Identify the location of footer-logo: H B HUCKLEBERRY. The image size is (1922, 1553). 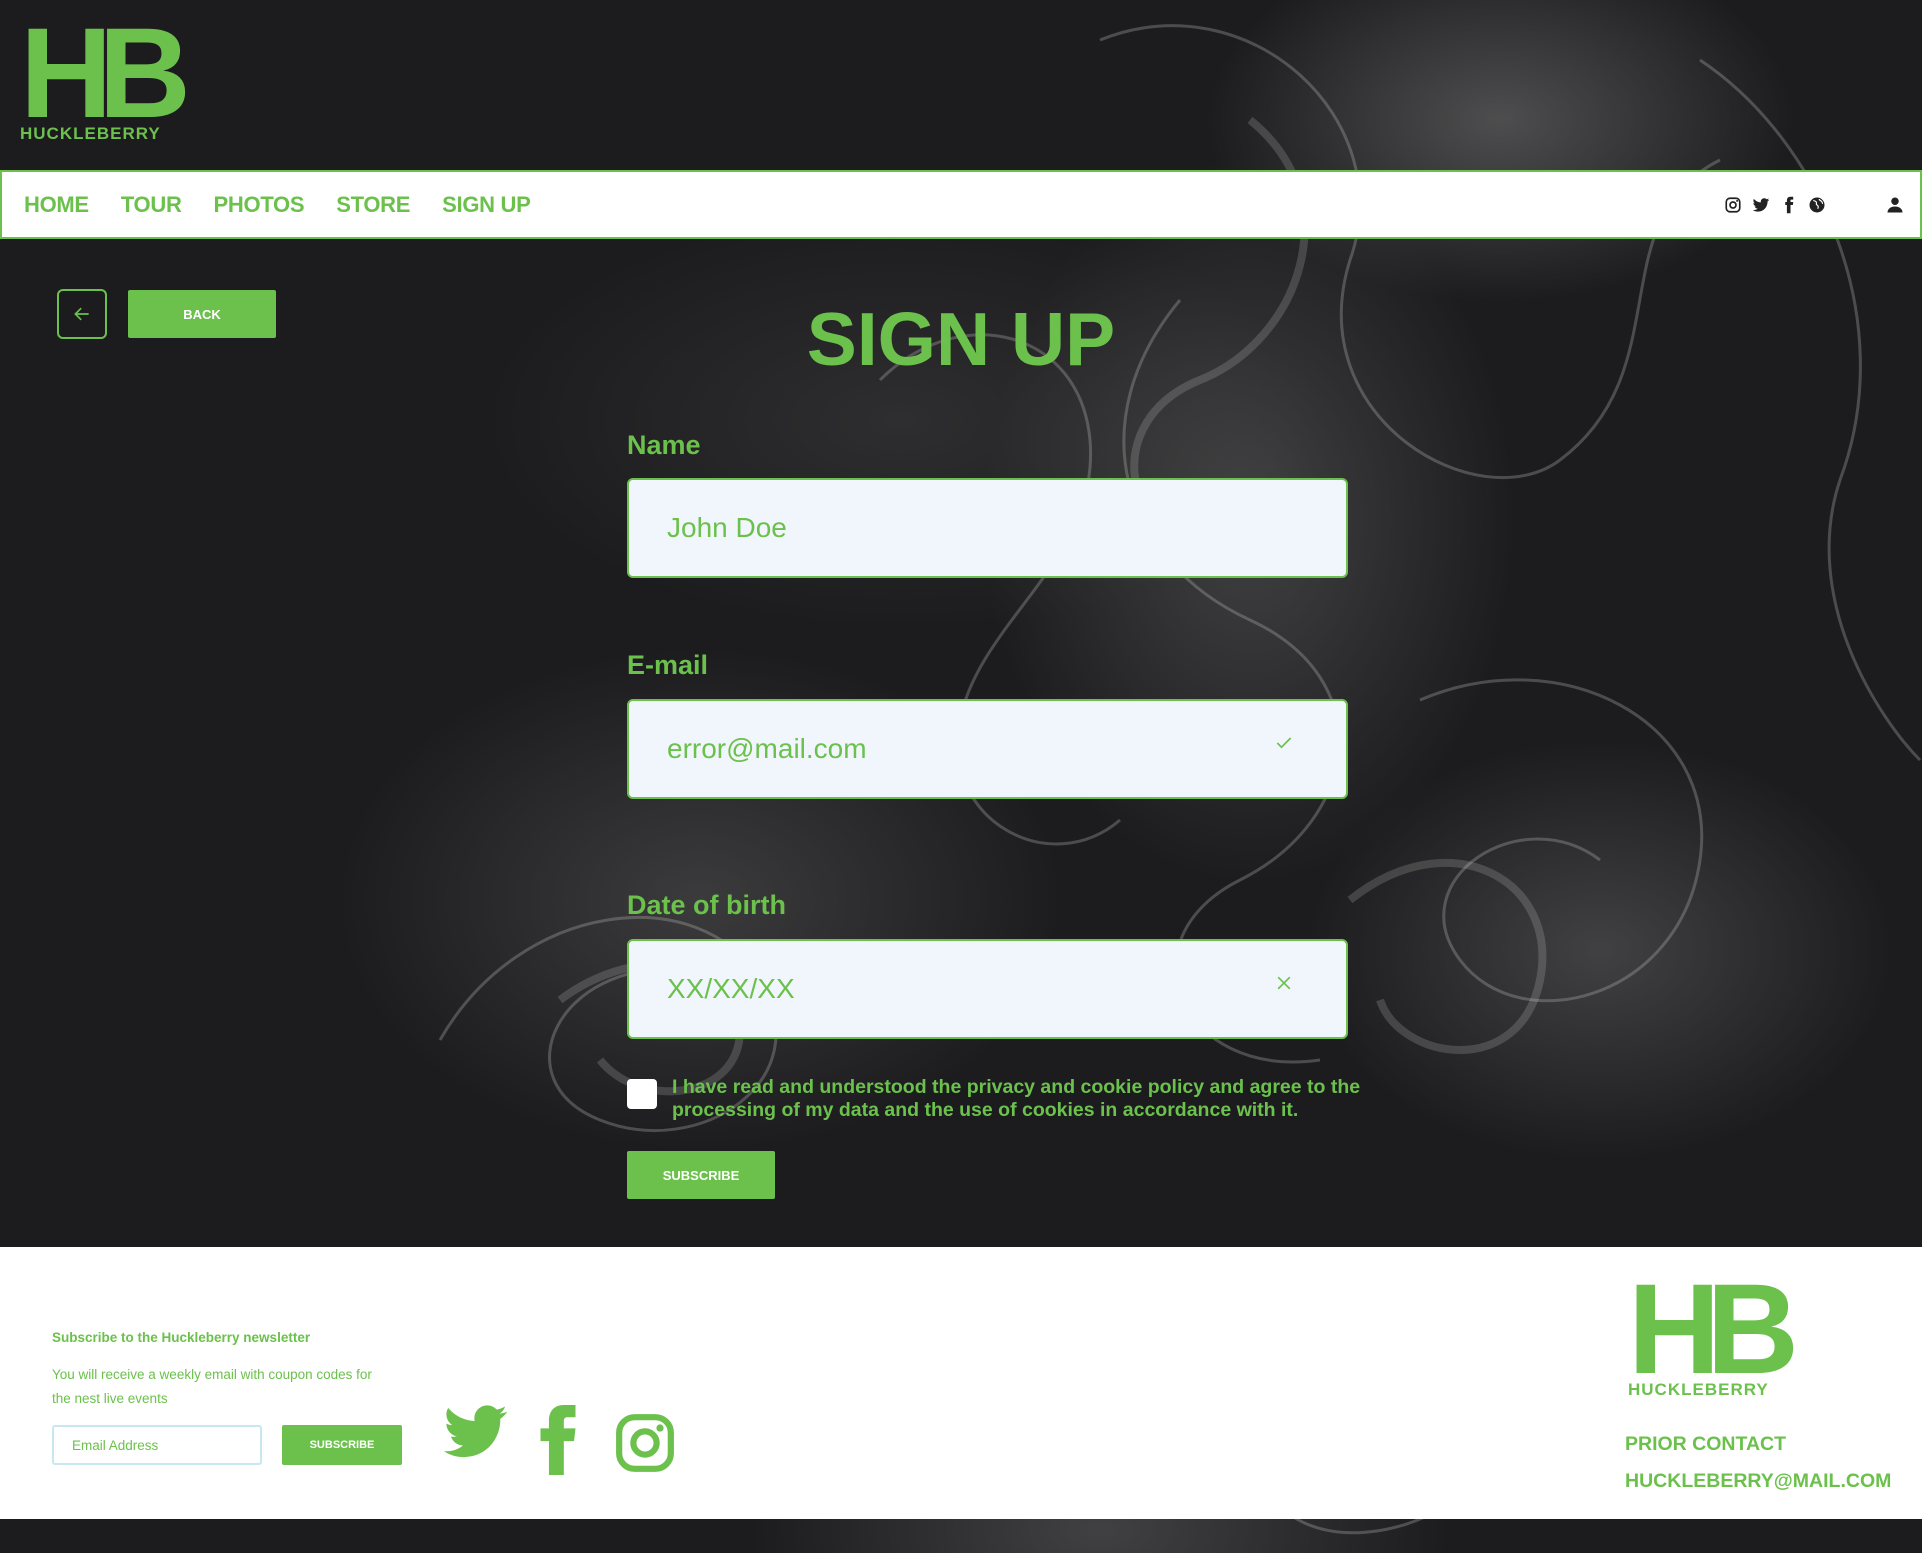
(1713, 1329).